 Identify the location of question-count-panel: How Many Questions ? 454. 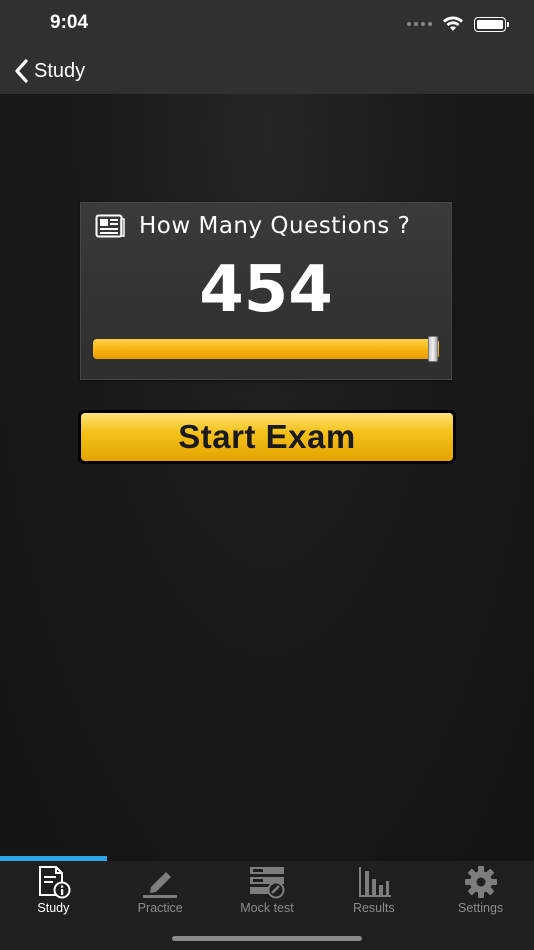
(266, 291).